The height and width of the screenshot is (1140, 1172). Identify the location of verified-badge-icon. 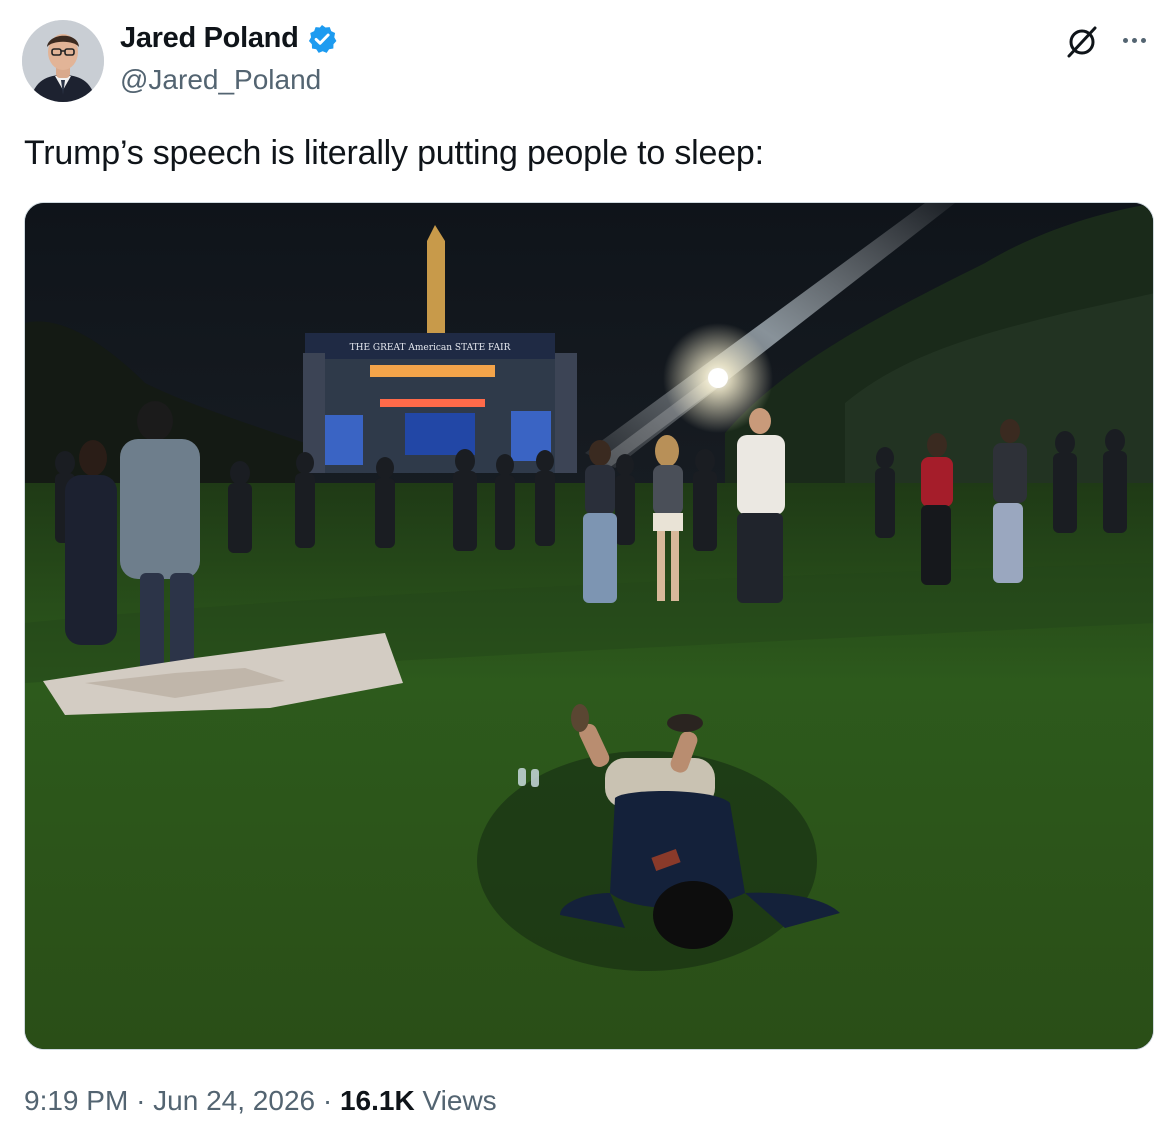
(322, 39).